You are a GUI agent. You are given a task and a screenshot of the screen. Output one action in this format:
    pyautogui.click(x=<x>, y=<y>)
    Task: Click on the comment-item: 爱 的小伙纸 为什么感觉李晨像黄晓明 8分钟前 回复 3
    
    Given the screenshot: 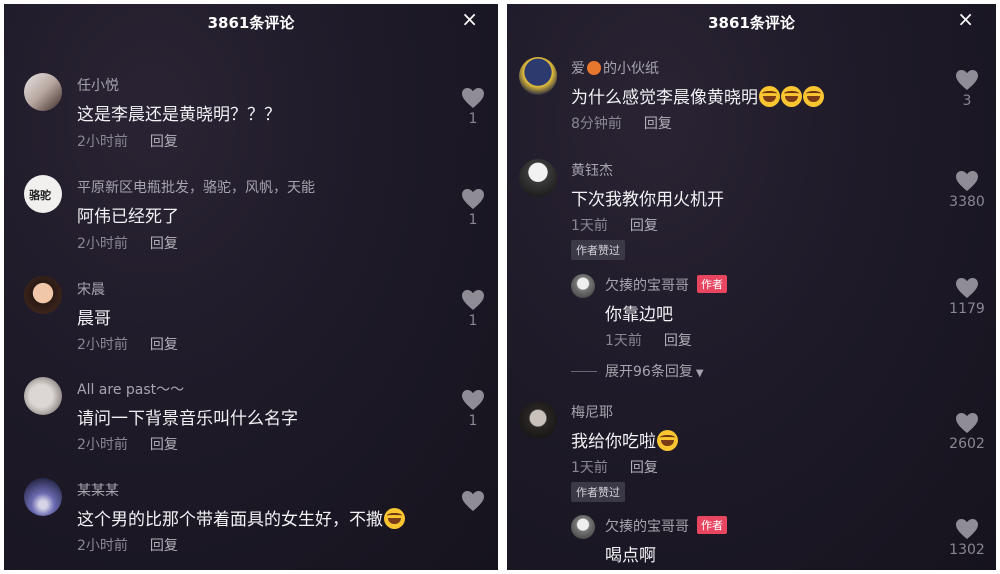 What is the action you would take?
    pyautogui.click(x=751, y=99)
    